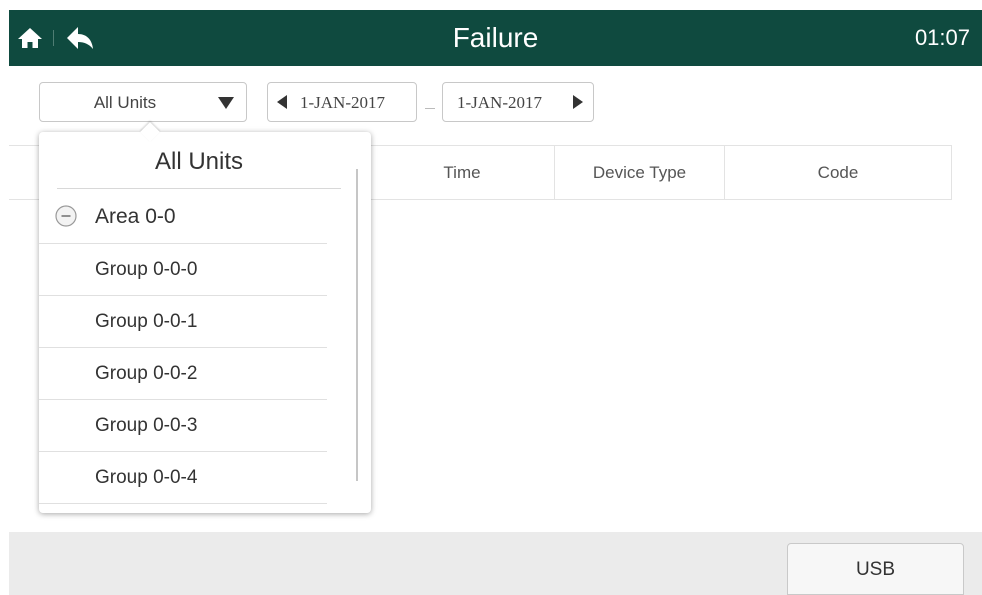  I want to click on dropdown-option-group: Group 0-0-0, so click(183, 270).